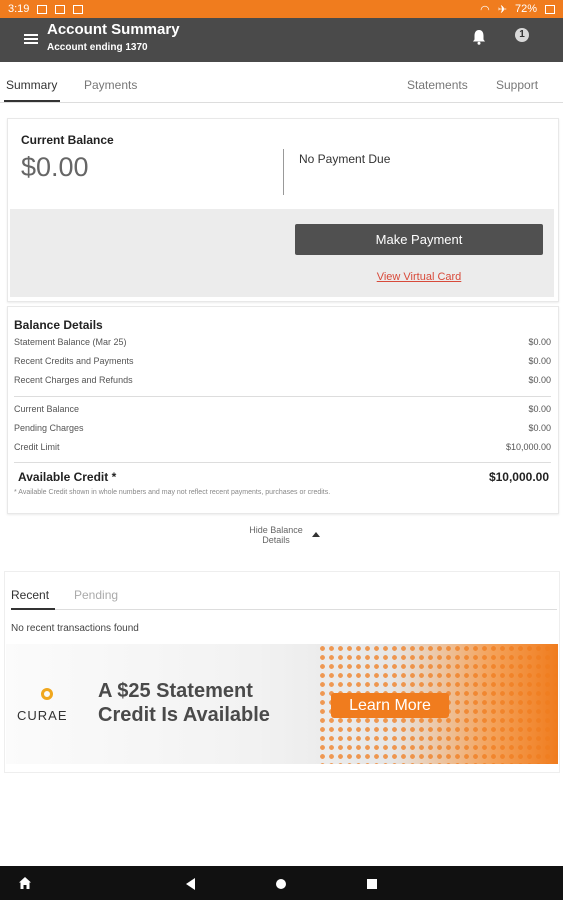  What do you see at coordinates (518, 477) in the screenshot?
I see `available-credit-amount: $10,000.00` at bounding box center [518, 477].